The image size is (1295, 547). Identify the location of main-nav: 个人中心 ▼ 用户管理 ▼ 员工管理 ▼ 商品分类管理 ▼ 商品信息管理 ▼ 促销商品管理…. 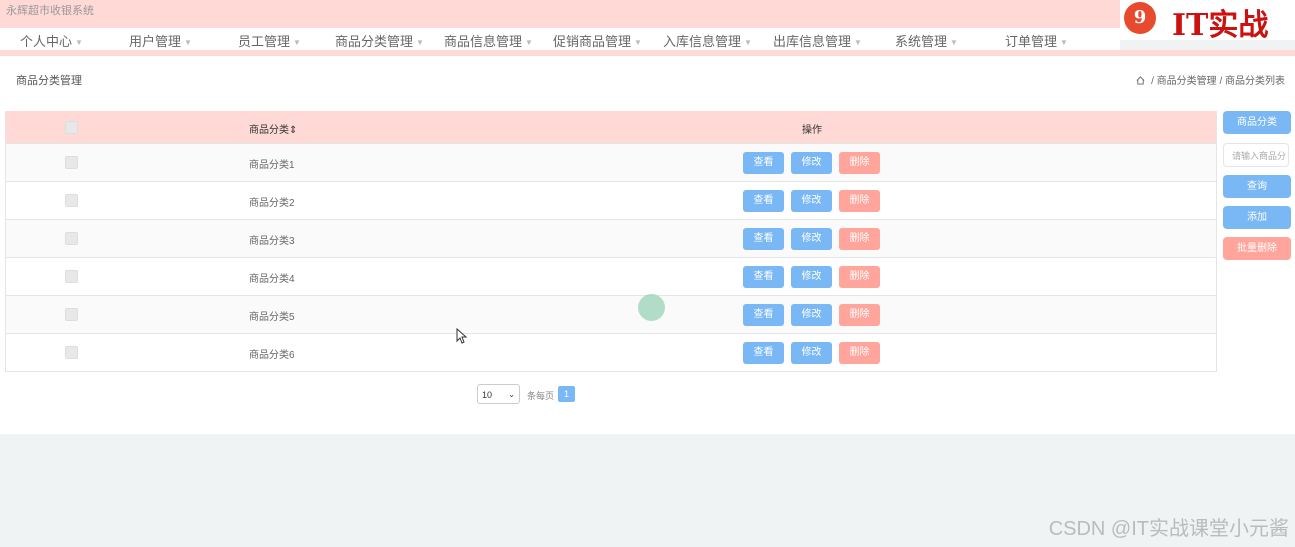
(560, 39).